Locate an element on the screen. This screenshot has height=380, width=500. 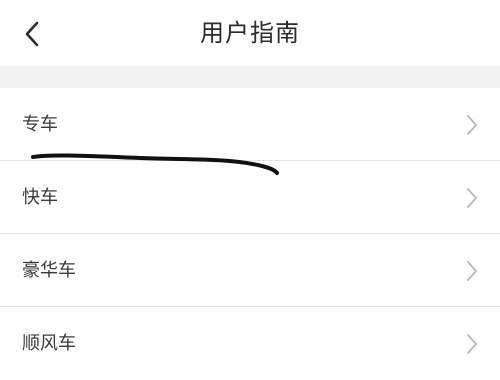
menu-item-label: 豪华车 is located at coordinates (49, 270).